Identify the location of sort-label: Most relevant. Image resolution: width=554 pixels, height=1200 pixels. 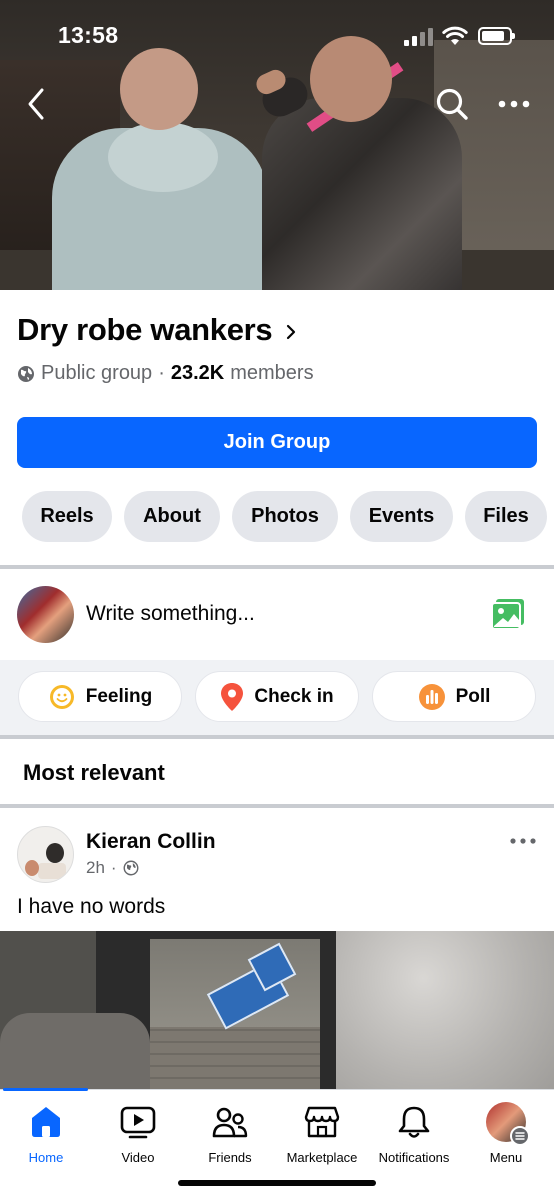
(94, 773).